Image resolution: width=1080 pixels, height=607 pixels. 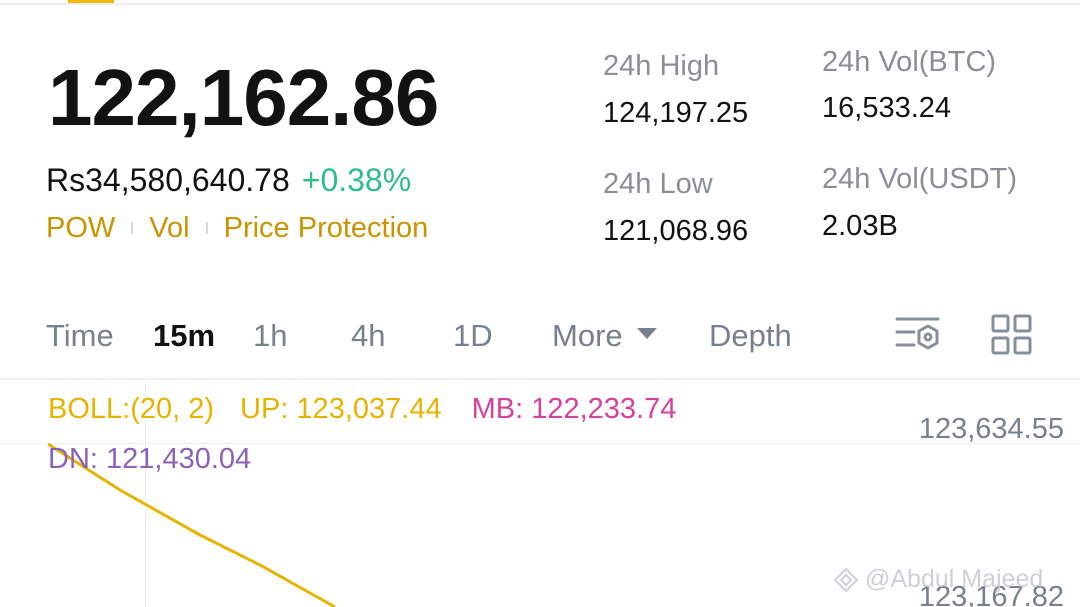 I want to click on binance-logo-icon, so click(x=846, y=579).